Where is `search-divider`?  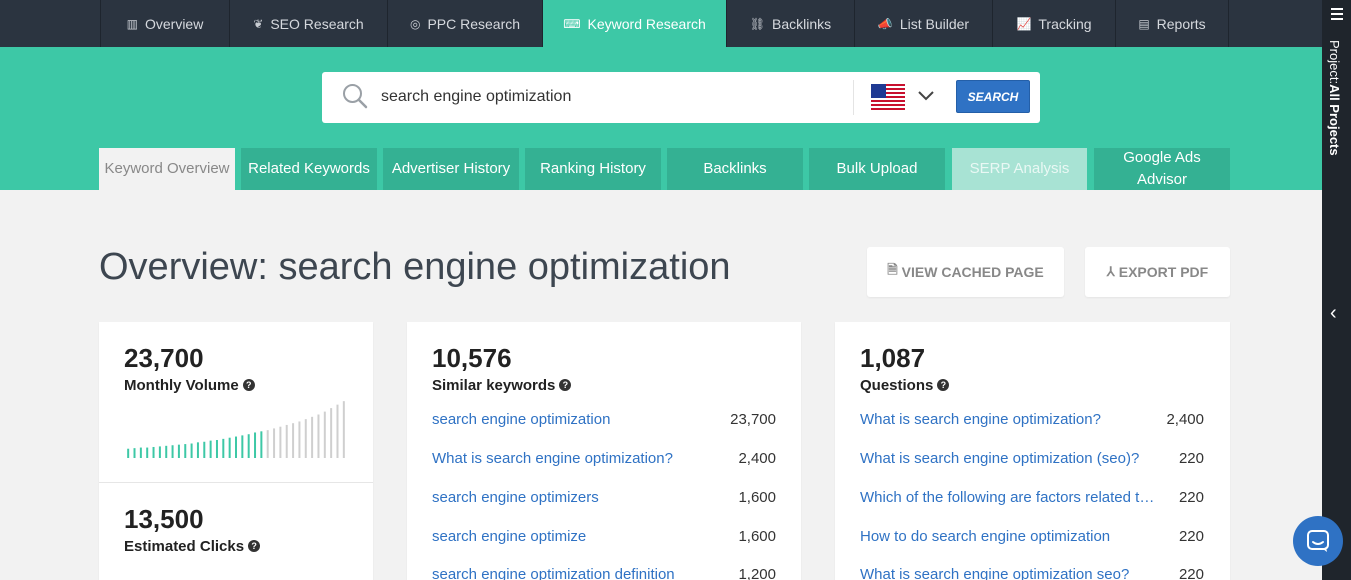 search-divider is located at coordinates (853, 97).